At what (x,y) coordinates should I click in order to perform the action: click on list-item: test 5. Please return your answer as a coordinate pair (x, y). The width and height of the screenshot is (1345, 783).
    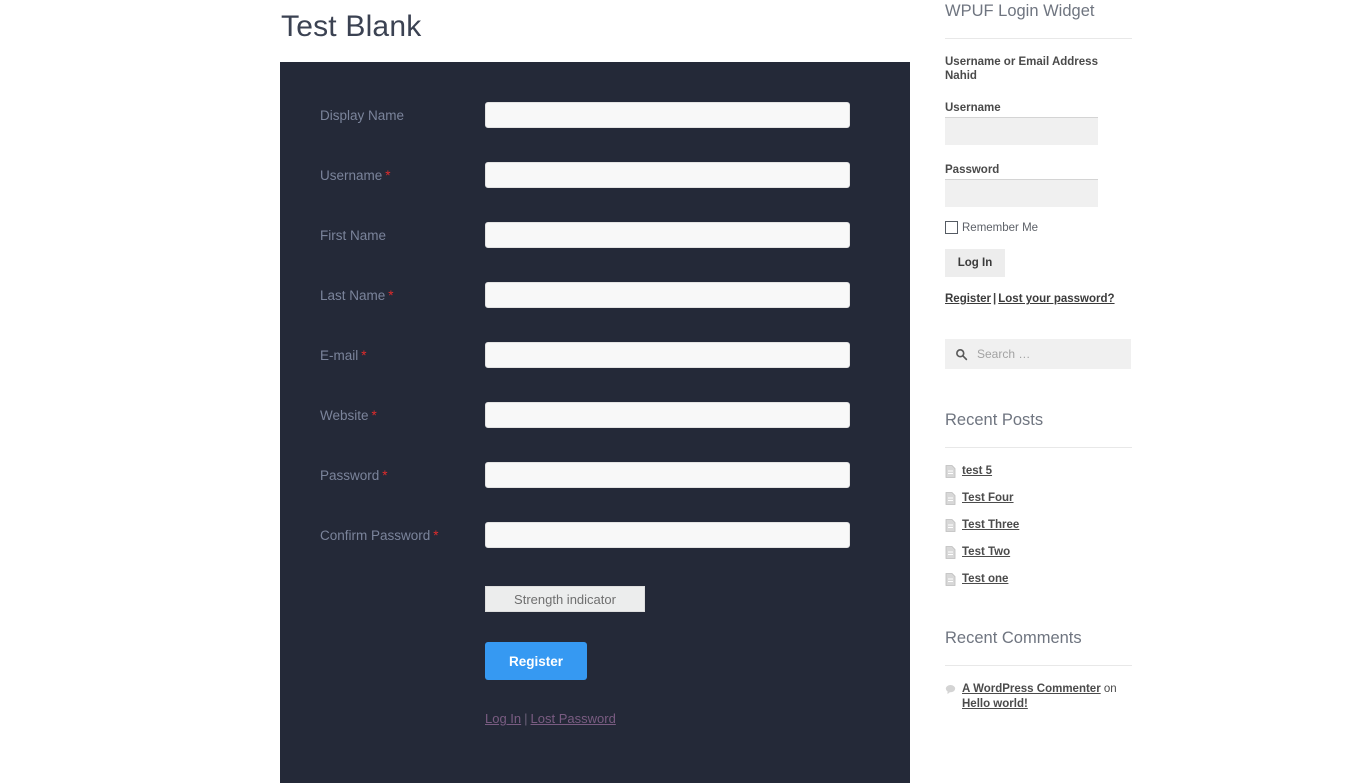
    Looking at the image, I should click on (1038, 471).